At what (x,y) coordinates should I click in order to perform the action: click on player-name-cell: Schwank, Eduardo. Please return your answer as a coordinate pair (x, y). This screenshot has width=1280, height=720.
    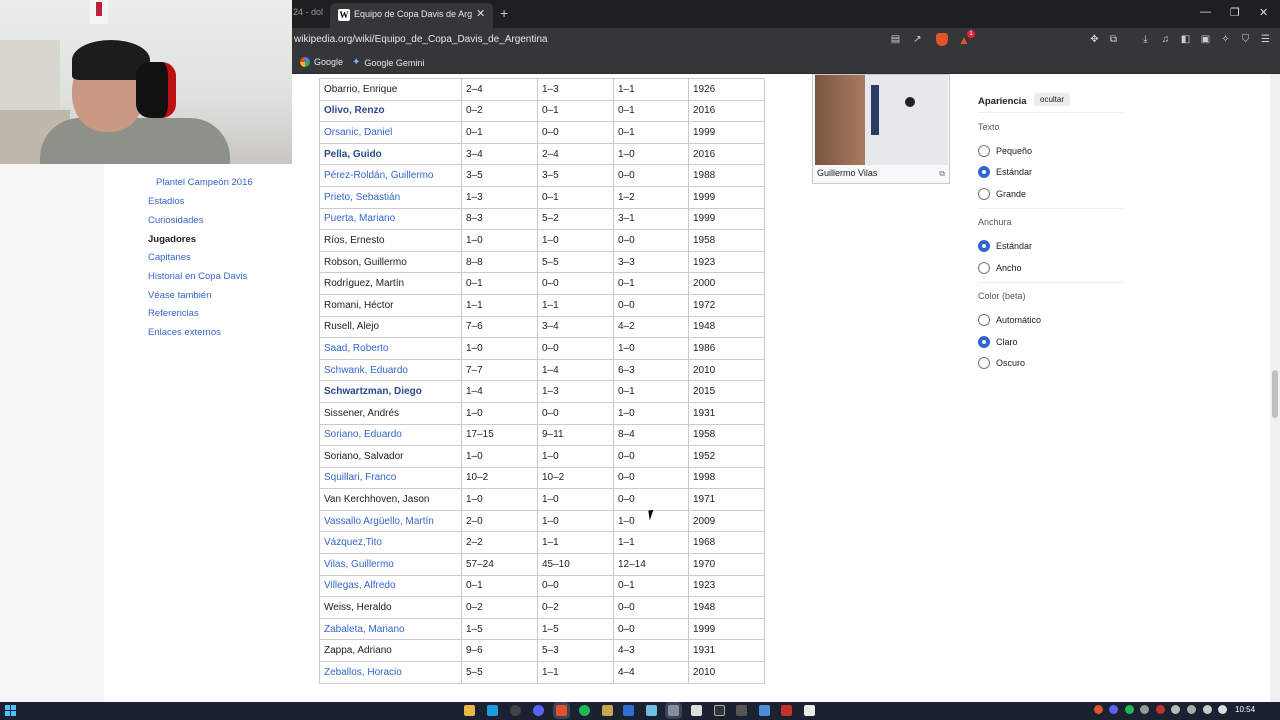
    Looking at the image, I should click on (390, 370).